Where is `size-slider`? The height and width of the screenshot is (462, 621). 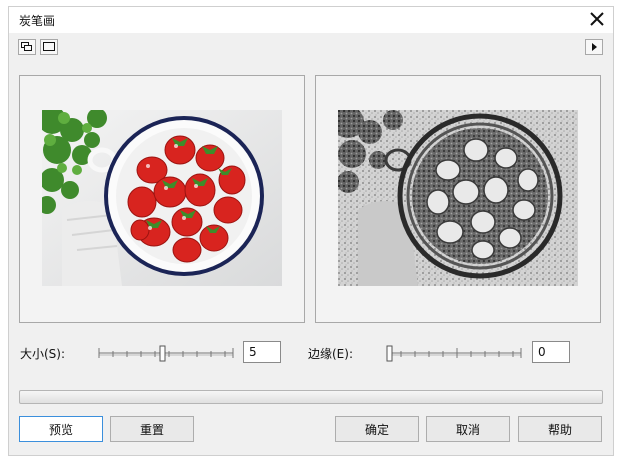
size-slider is located at coordinates (166, 353).